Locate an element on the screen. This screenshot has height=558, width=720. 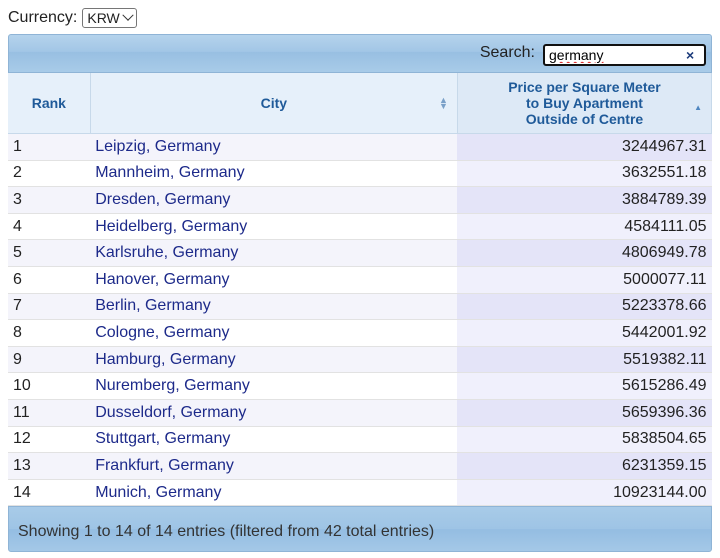
price-cell: 4806949.78 is located at coordinates (584, 253).